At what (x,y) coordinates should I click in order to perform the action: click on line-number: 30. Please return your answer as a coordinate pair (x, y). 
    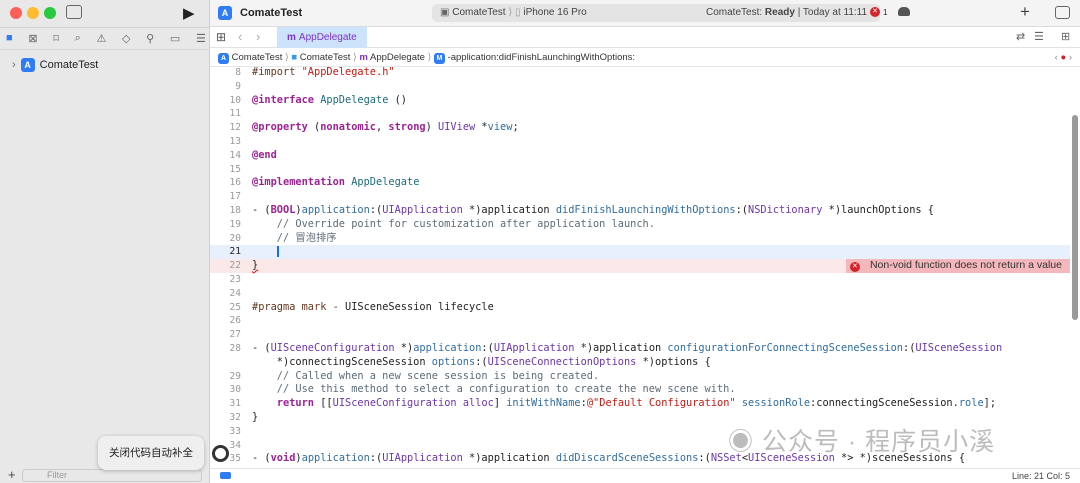
    Looking at the image, I should click on (225, 390).